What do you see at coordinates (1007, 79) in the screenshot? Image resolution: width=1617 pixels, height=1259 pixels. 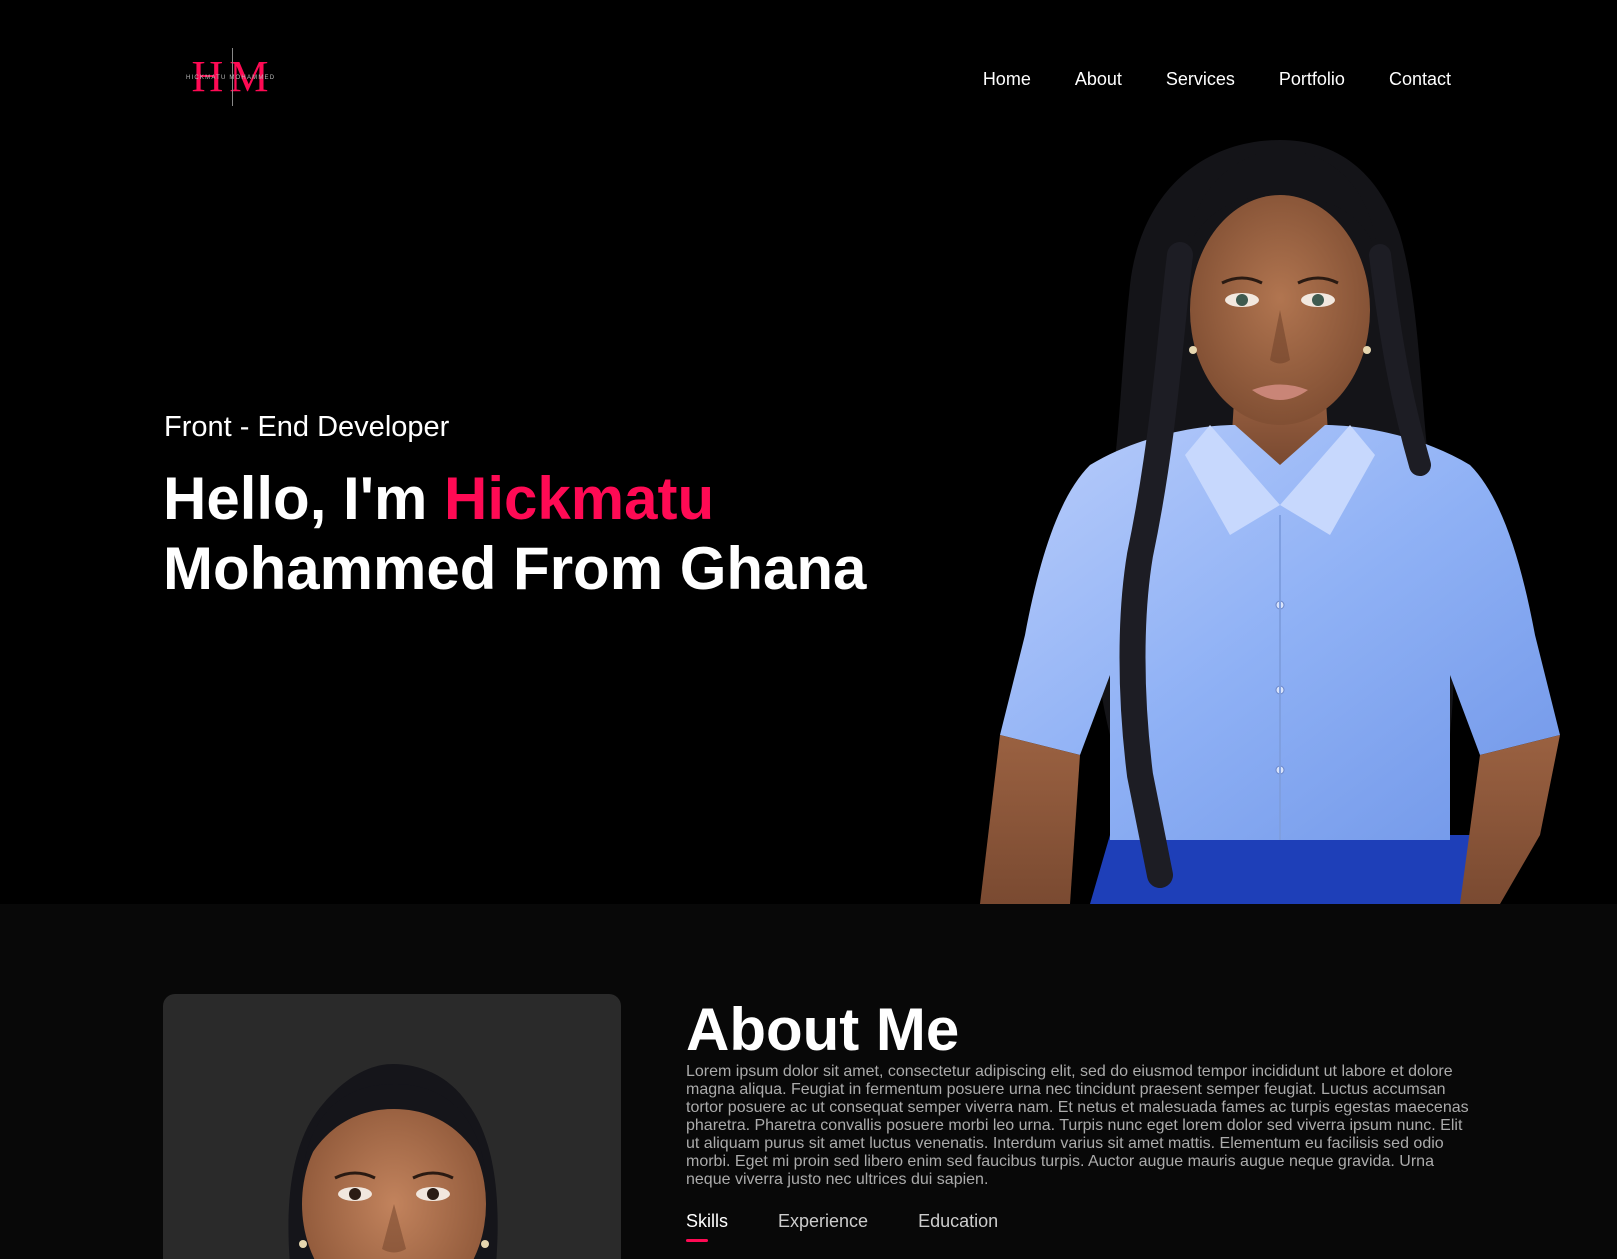 I see `nav-item-home: Home` at bounding box center [1007, 79].